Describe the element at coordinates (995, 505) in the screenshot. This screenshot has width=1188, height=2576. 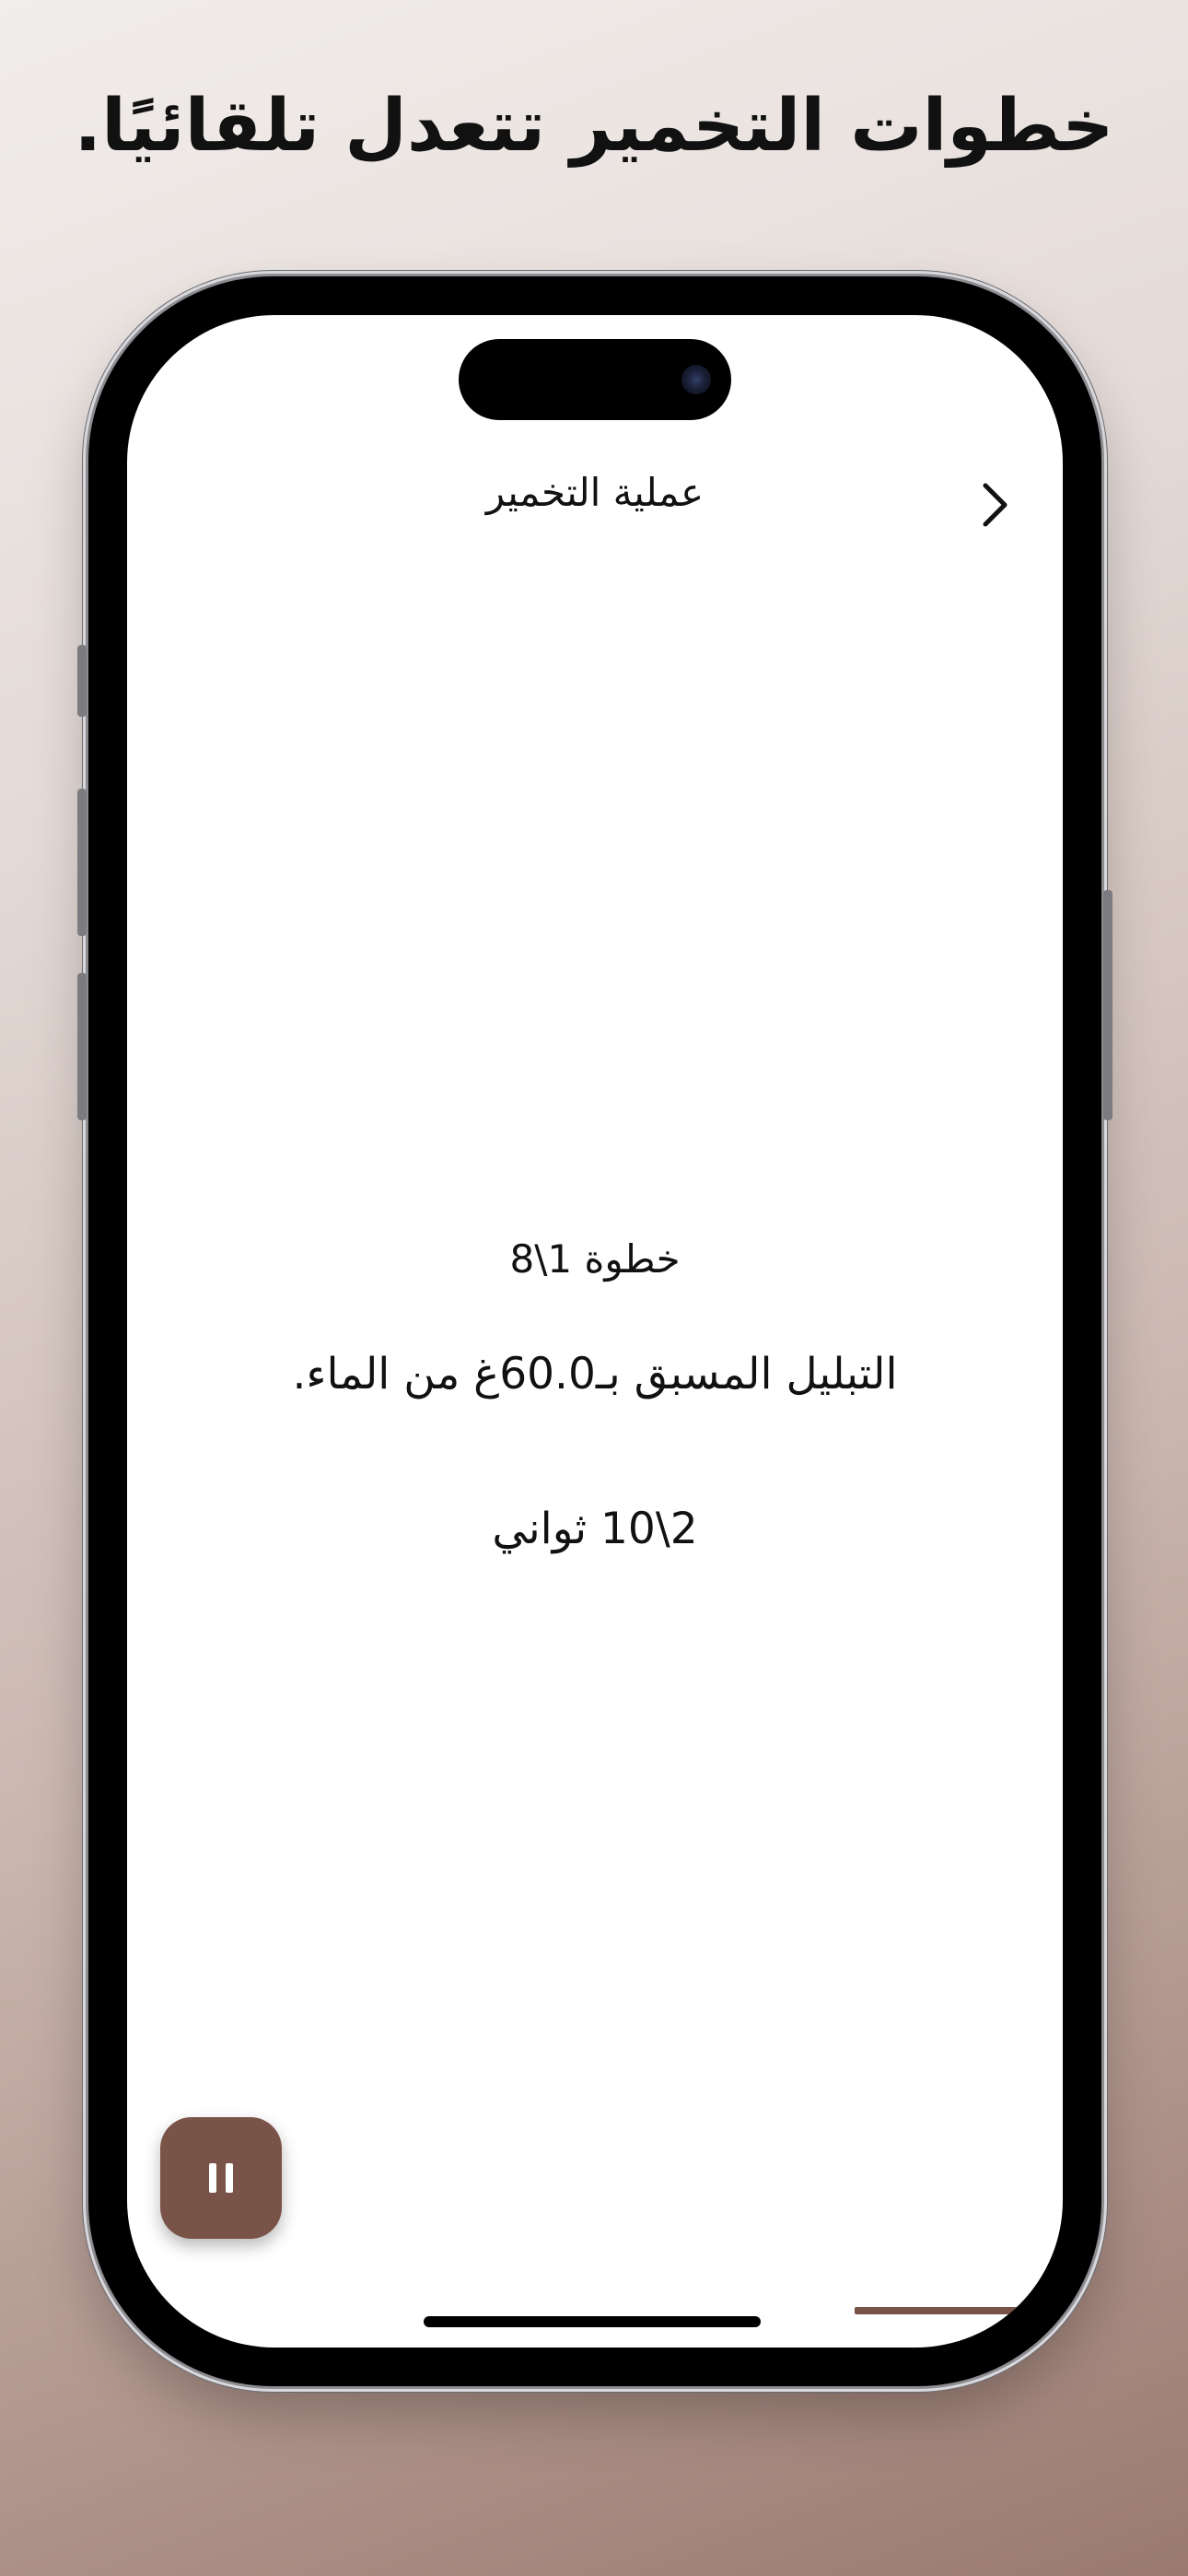
I see `chevron-right-icon` at that location.